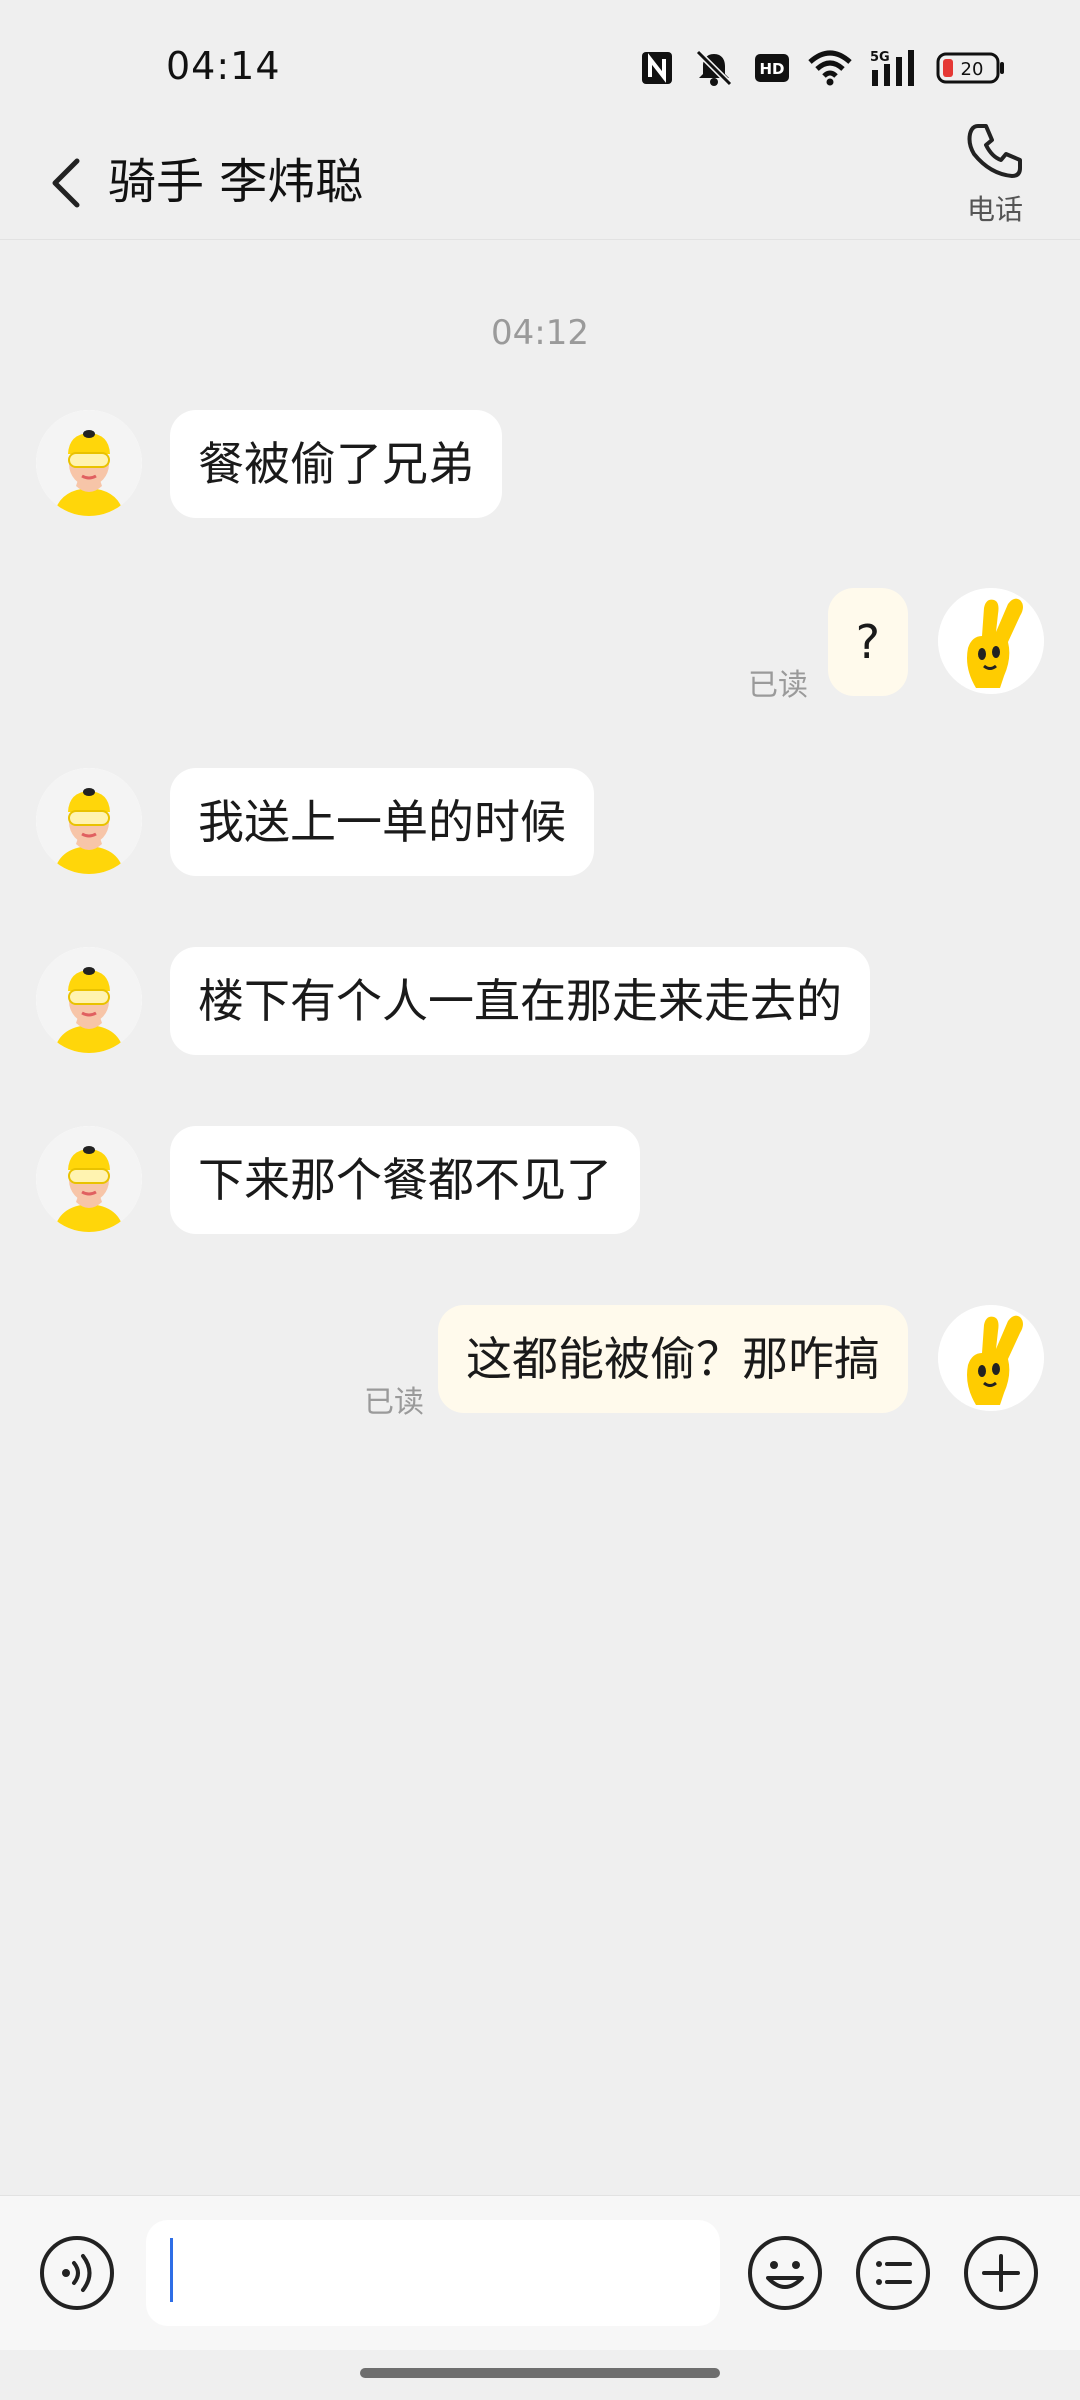 Image resolution: width=1080 pixels, height=2400 pixels. I want to click on voice-icon, so click(77, 2273).